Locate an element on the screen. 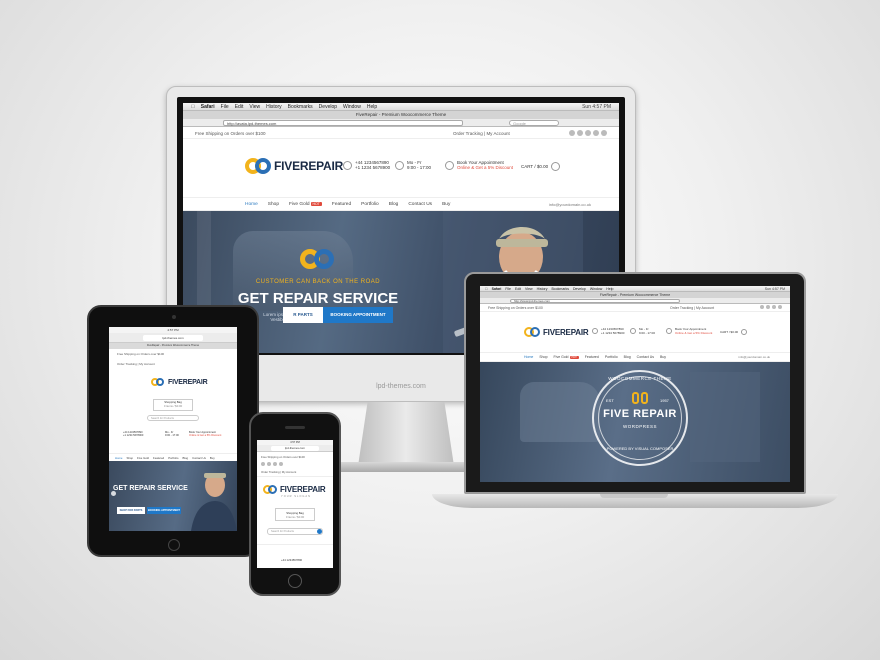 This screenshot has width=880, height=660. tablet-nav-blog: Blog is located at coordinates (185, 457).